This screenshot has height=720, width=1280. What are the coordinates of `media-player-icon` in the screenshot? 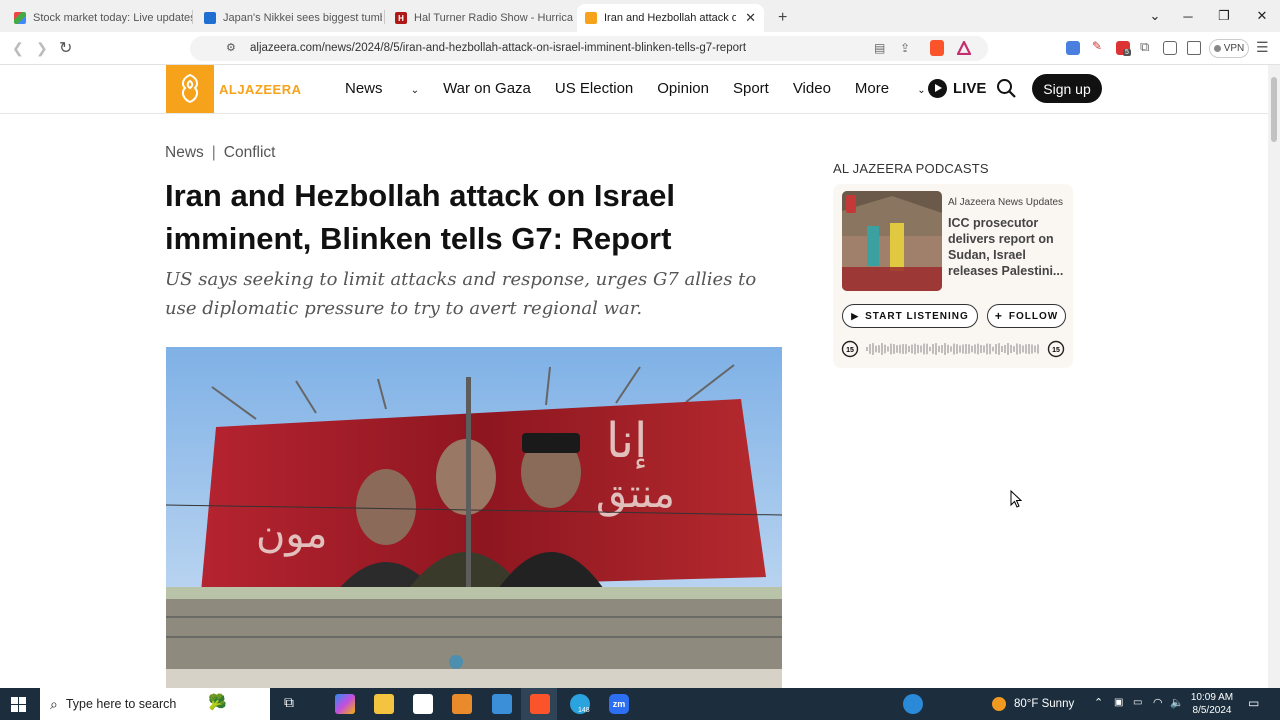 It's located at (462, 704).